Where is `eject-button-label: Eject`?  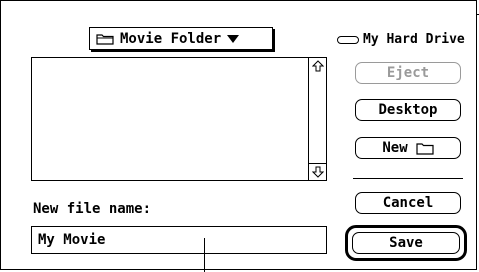
eject-button-label: Eject is located at coordinates (408, 73).